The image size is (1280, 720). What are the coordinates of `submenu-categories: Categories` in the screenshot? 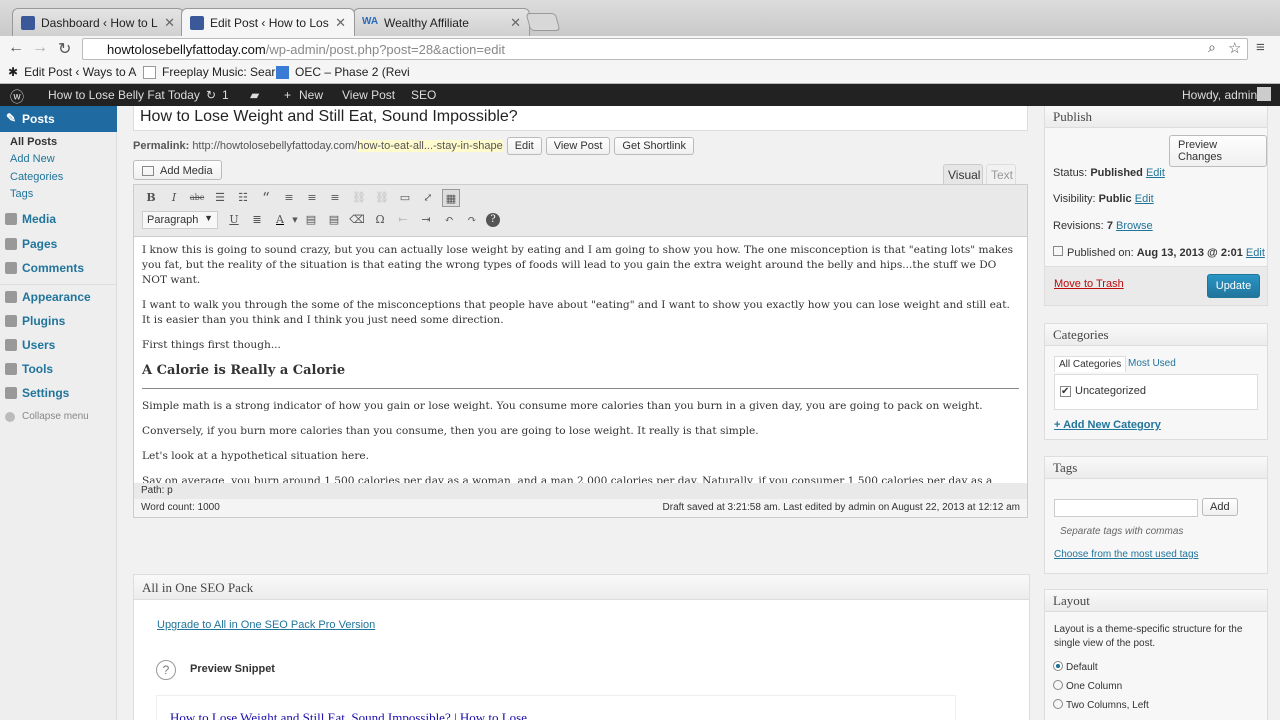 It's located at (36, 177).